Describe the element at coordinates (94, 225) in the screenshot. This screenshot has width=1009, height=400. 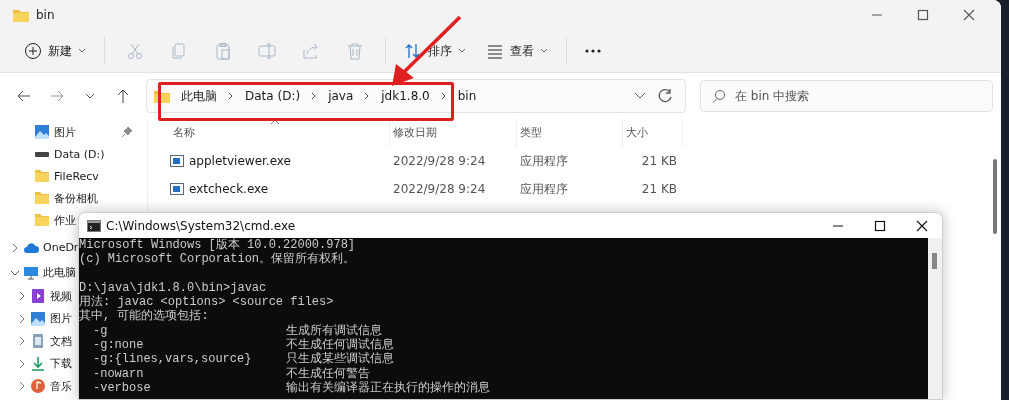
I see `console-icon` at that location.